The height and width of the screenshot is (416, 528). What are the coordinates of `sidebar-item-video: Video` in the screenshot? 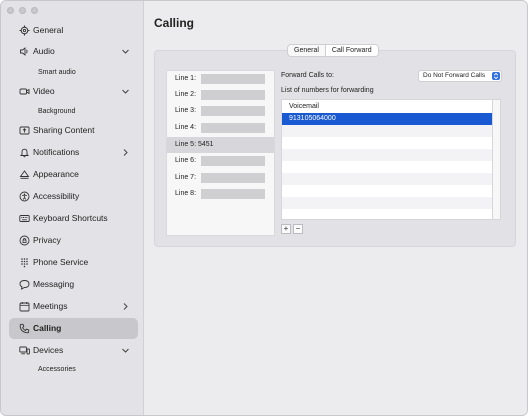 It's located at (73, 91).